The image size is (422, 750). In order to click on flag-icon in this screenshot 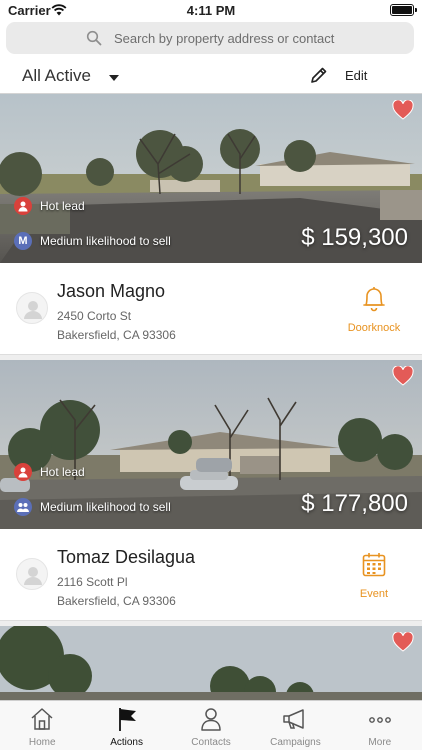, I will do `click(126, 719)`.